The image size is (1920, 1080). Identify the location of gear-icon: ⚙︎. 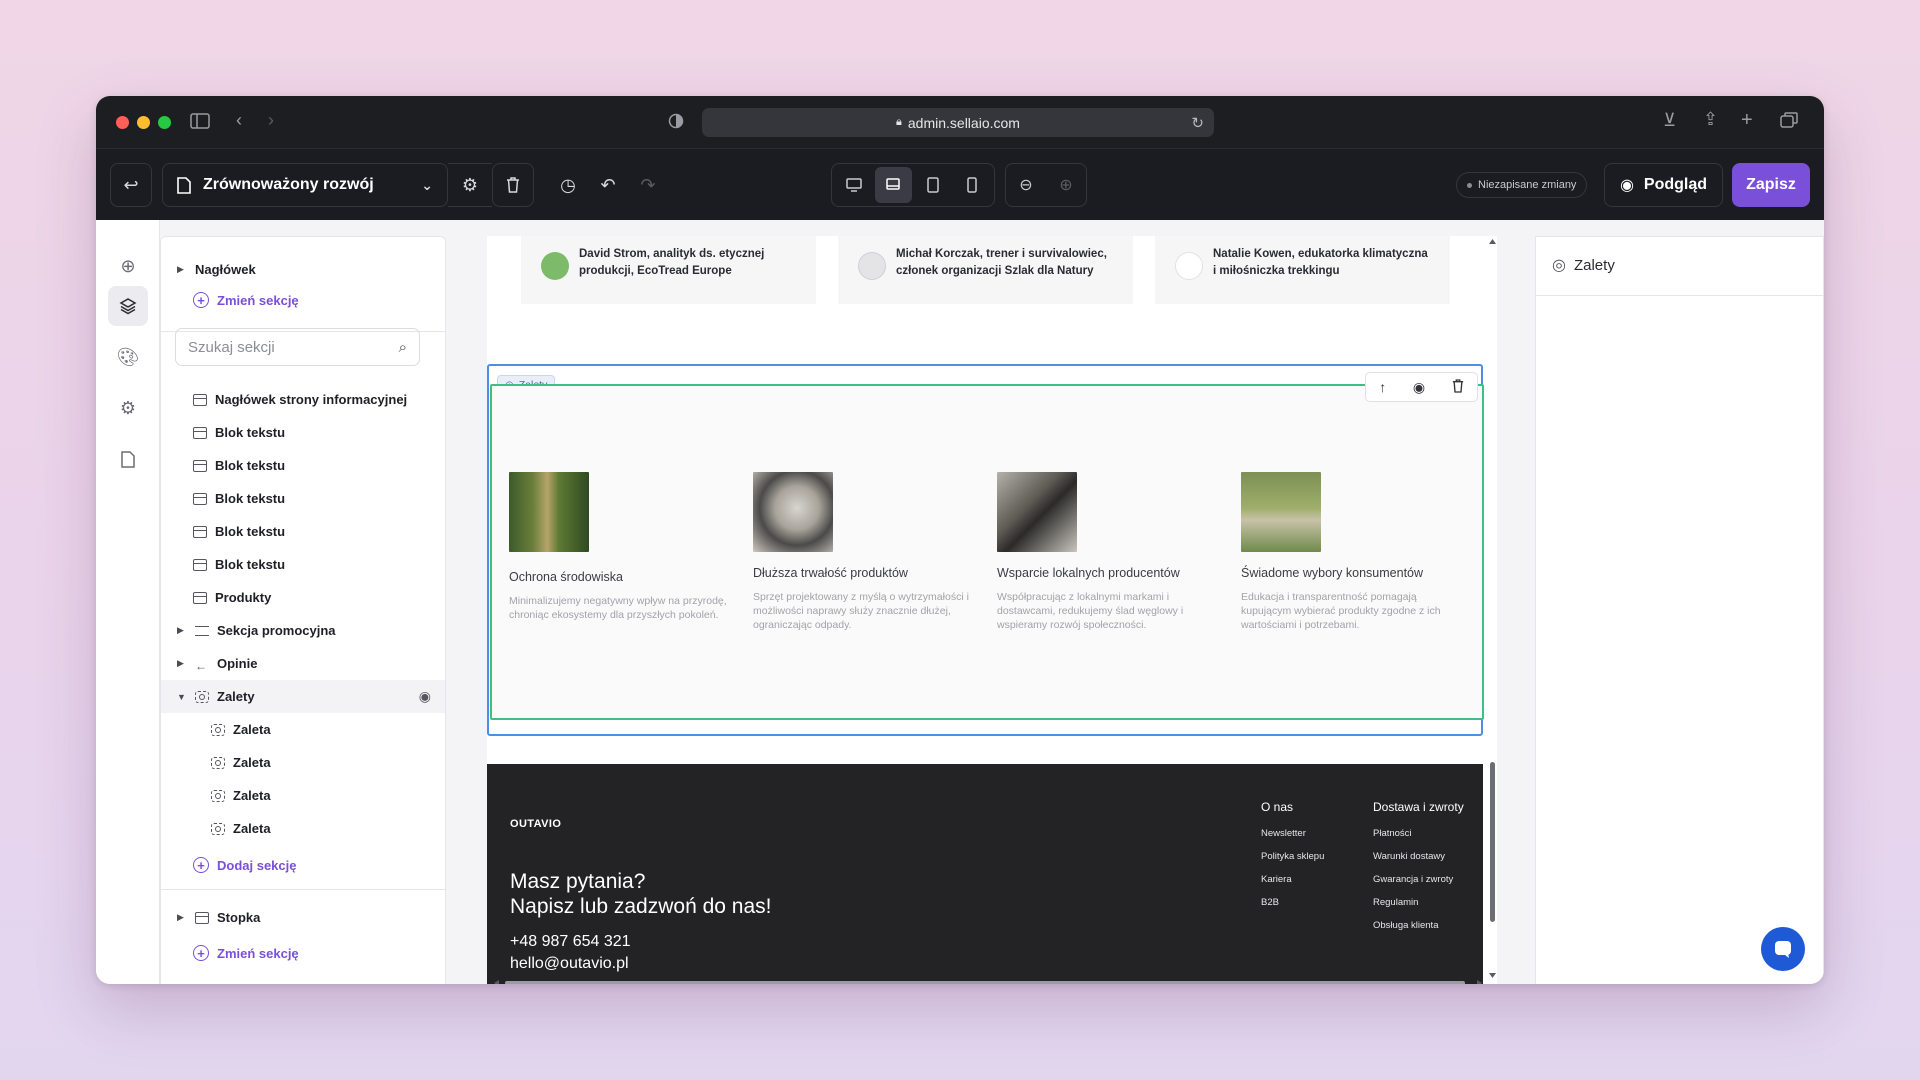
(128, 407).